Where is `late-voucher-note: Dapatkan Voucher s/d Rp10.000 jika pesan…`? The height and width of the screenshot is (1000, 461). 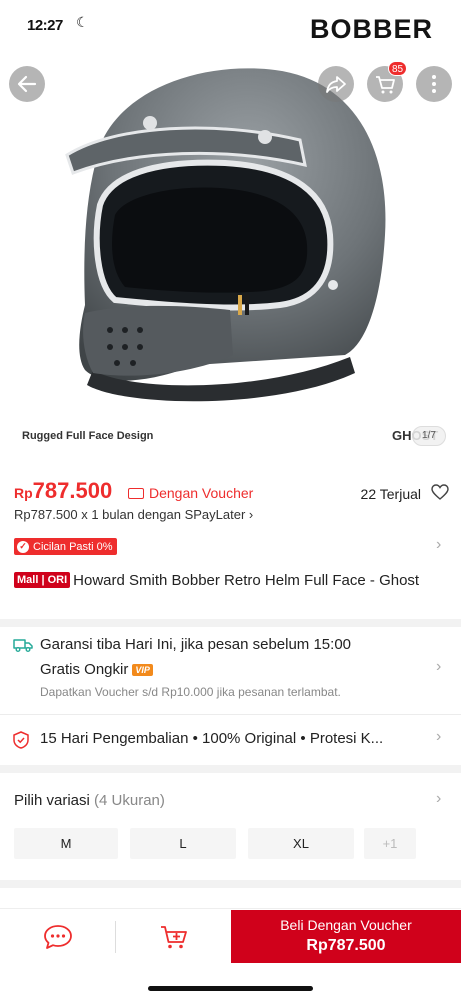
late-voucher-note: Dapatkan Voucher s/d Rp10.000 jika pesan… is located at coordinates (190, 692).